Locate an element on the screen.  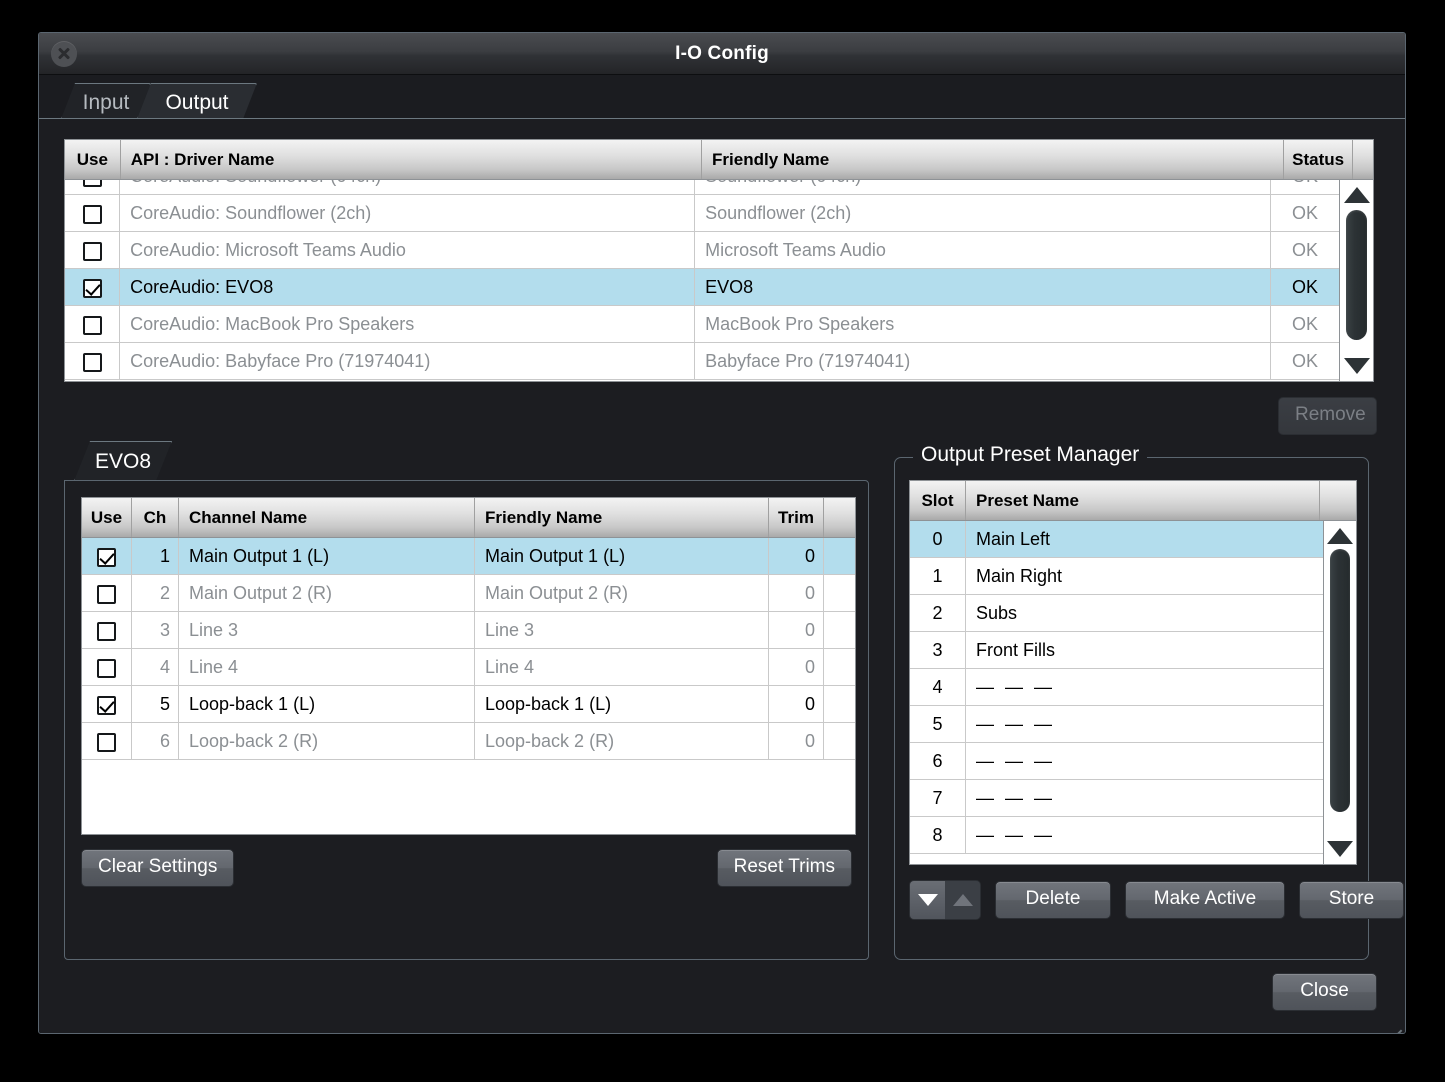
table-row: 2 Subs is located at coordinates (1116, 613).